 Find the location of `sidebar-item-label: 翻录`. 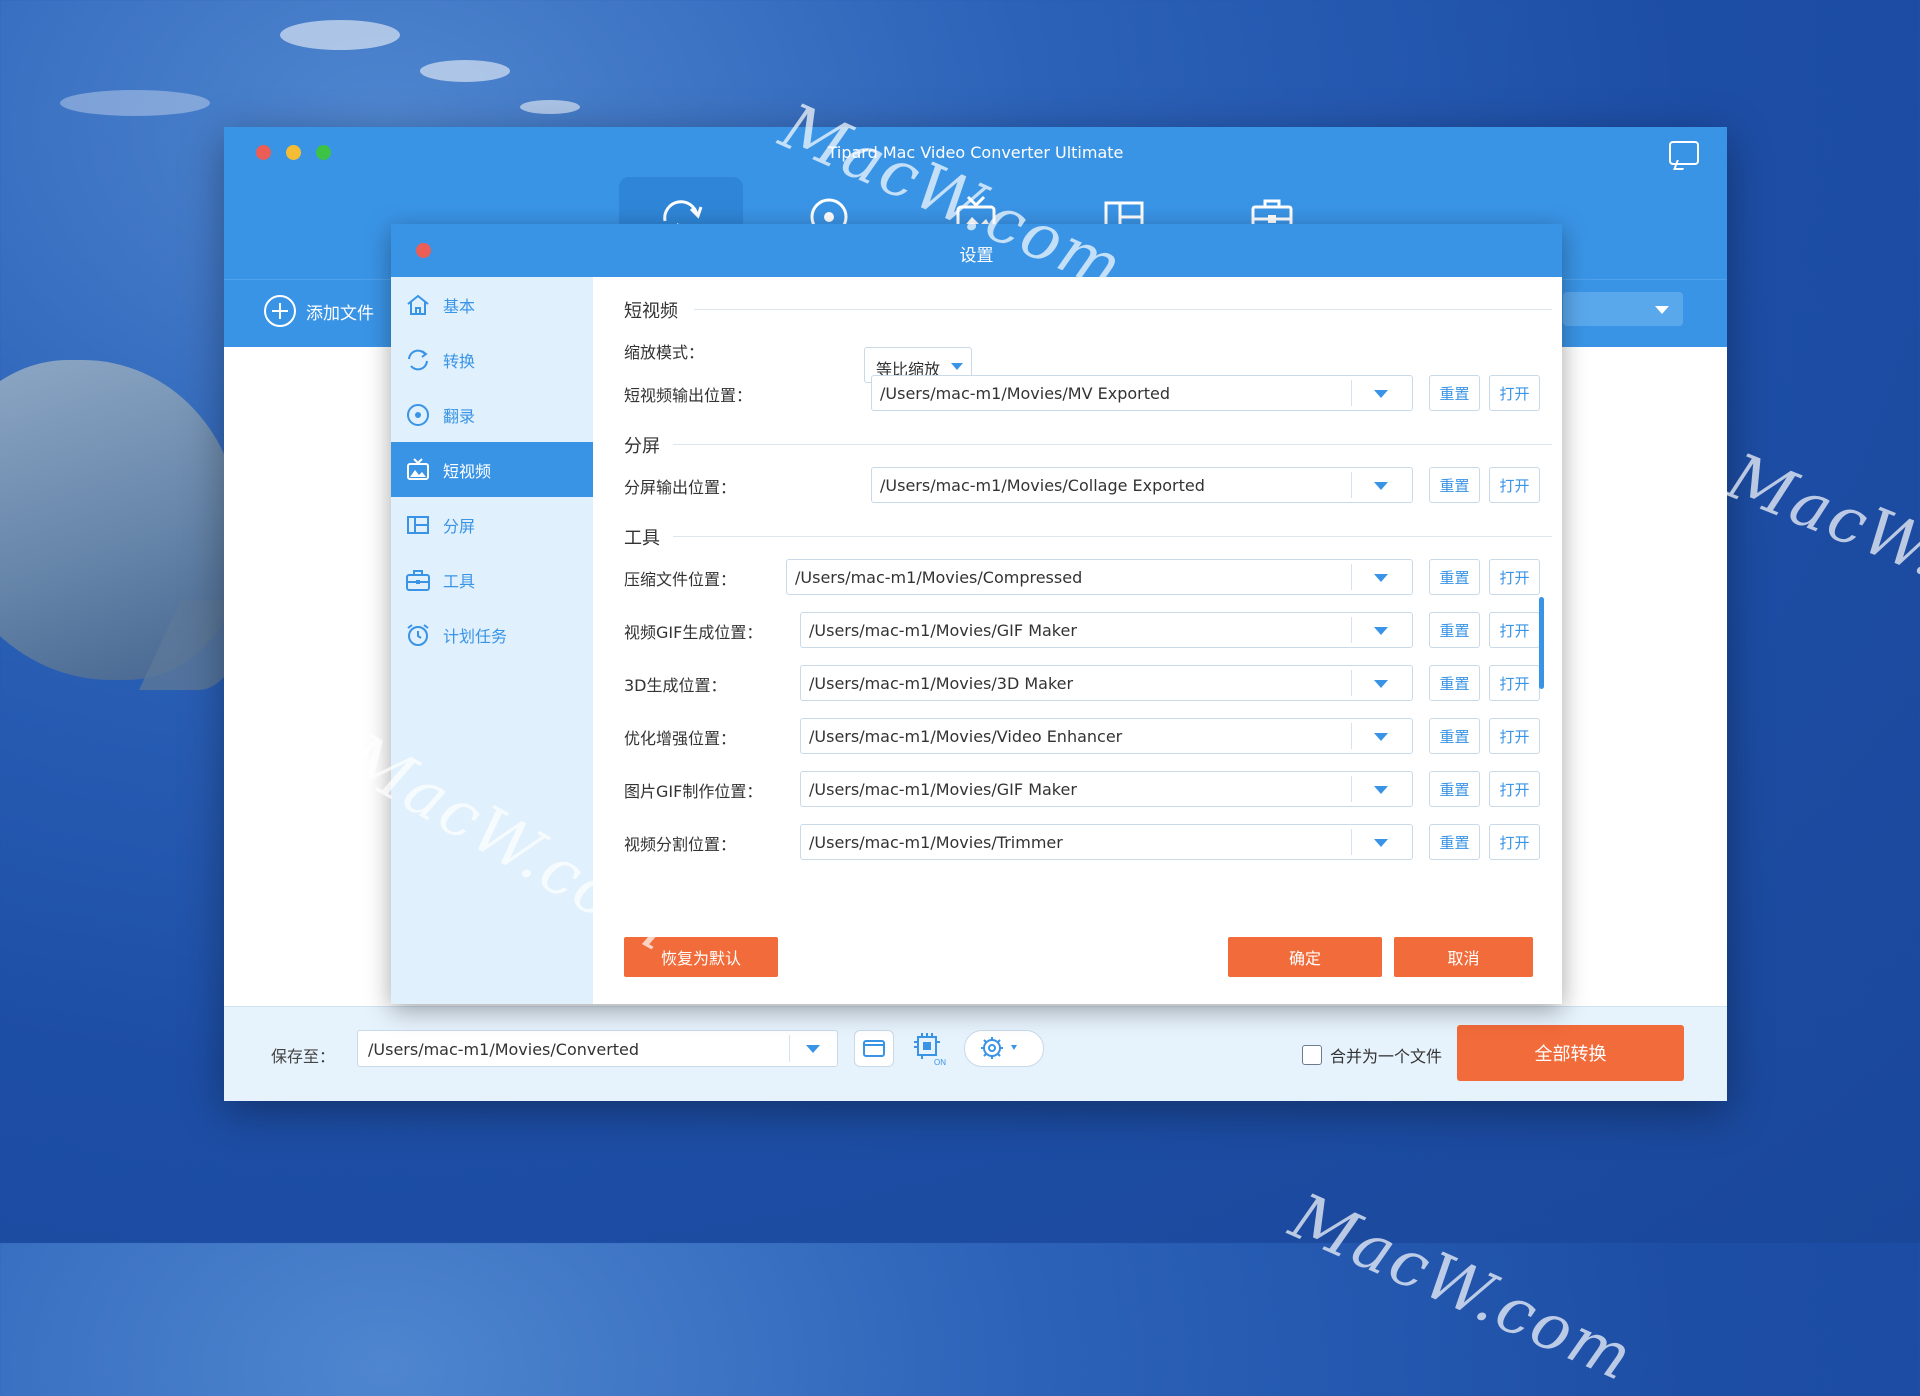

sidebar-item-label: 翻录 is located at coordinates (459, 416).